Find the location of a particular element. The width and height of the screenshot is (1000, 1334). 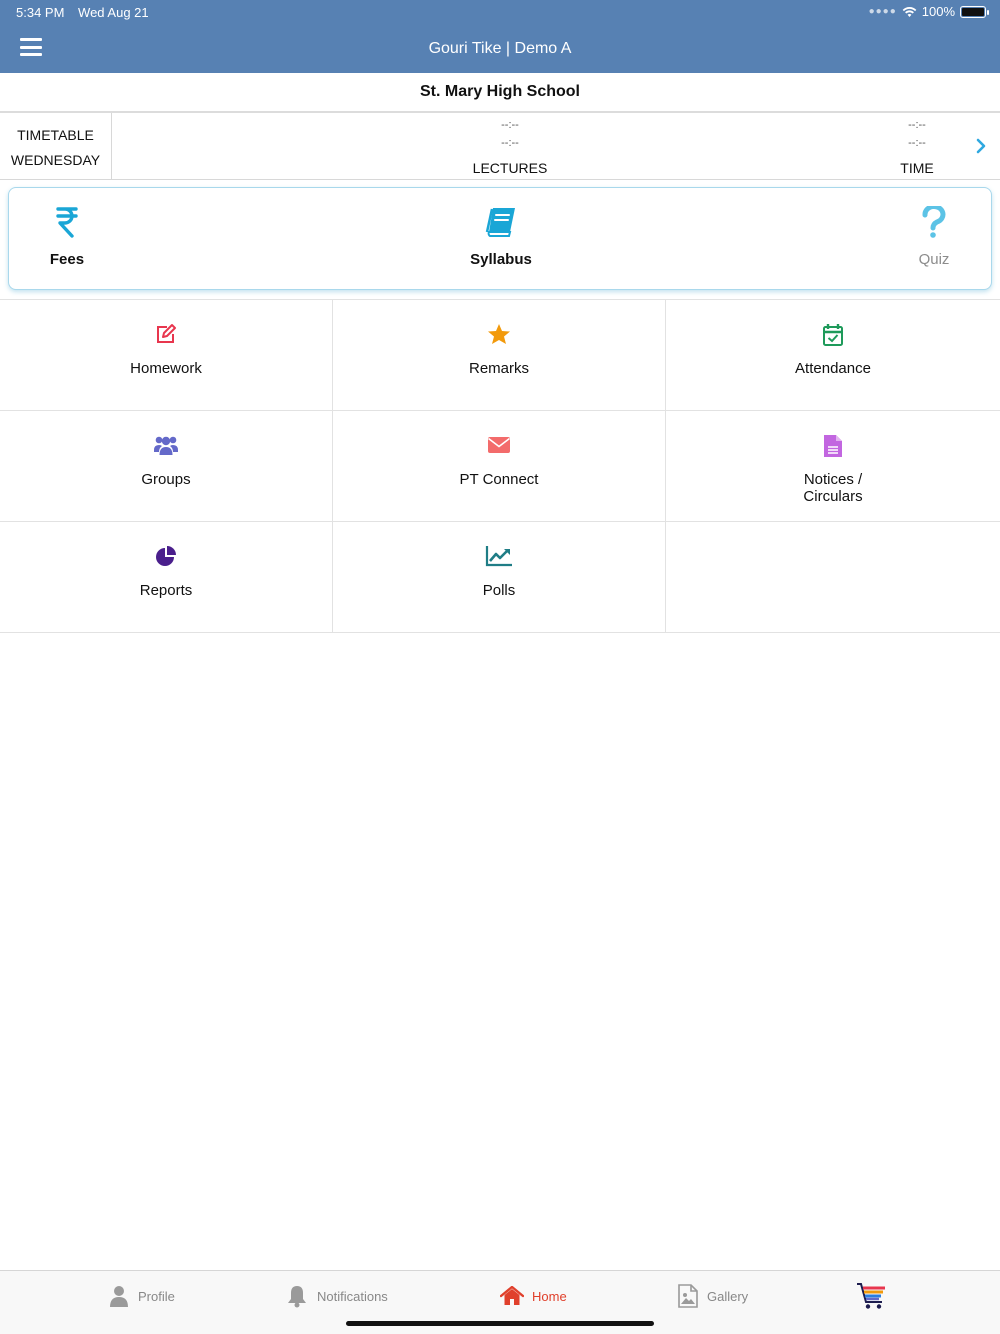

quiz-button: Quiz is located at coordinates (934, 238).